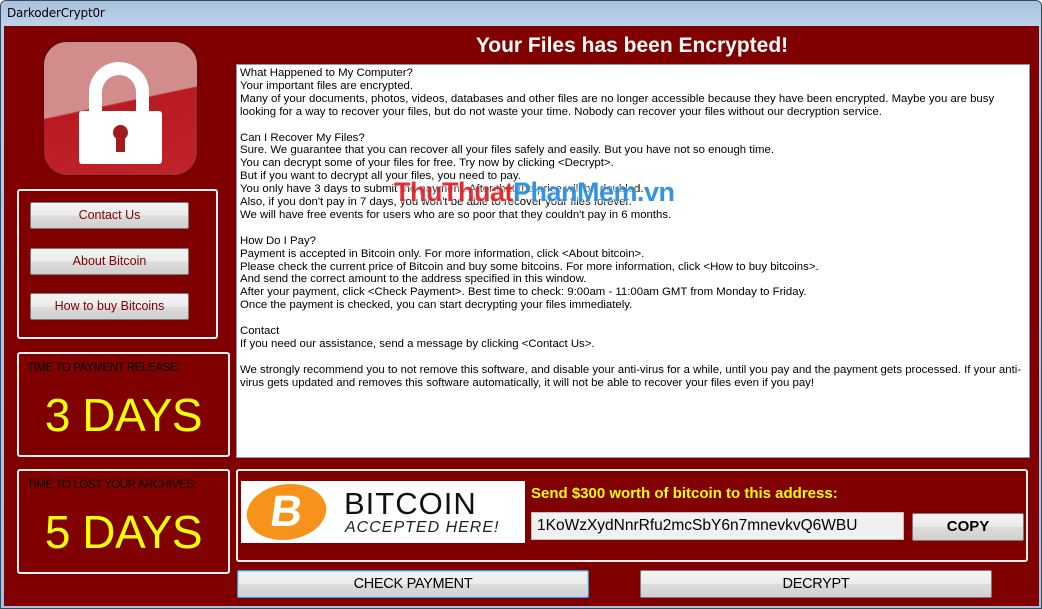 The width and height of the screenshot is (1042, 609). What do you see at coordinates (123, 415) in the screenshot?
I see `timer-value: 3 DAYS` at bounding box center [123, 415].